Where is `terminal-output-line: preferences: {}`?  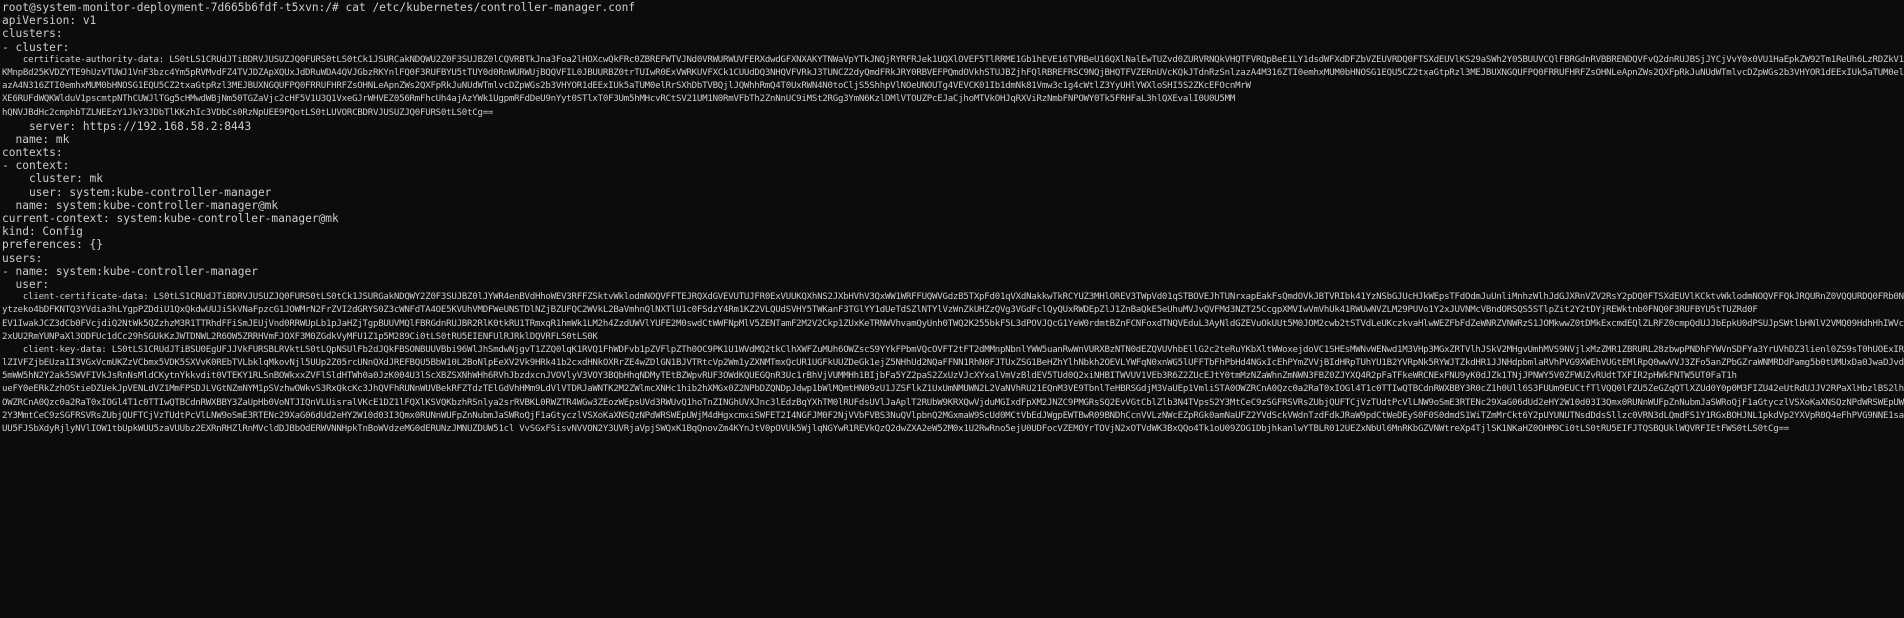
terminal-output-line: preferences: {} is located at coordinates (53, 245).